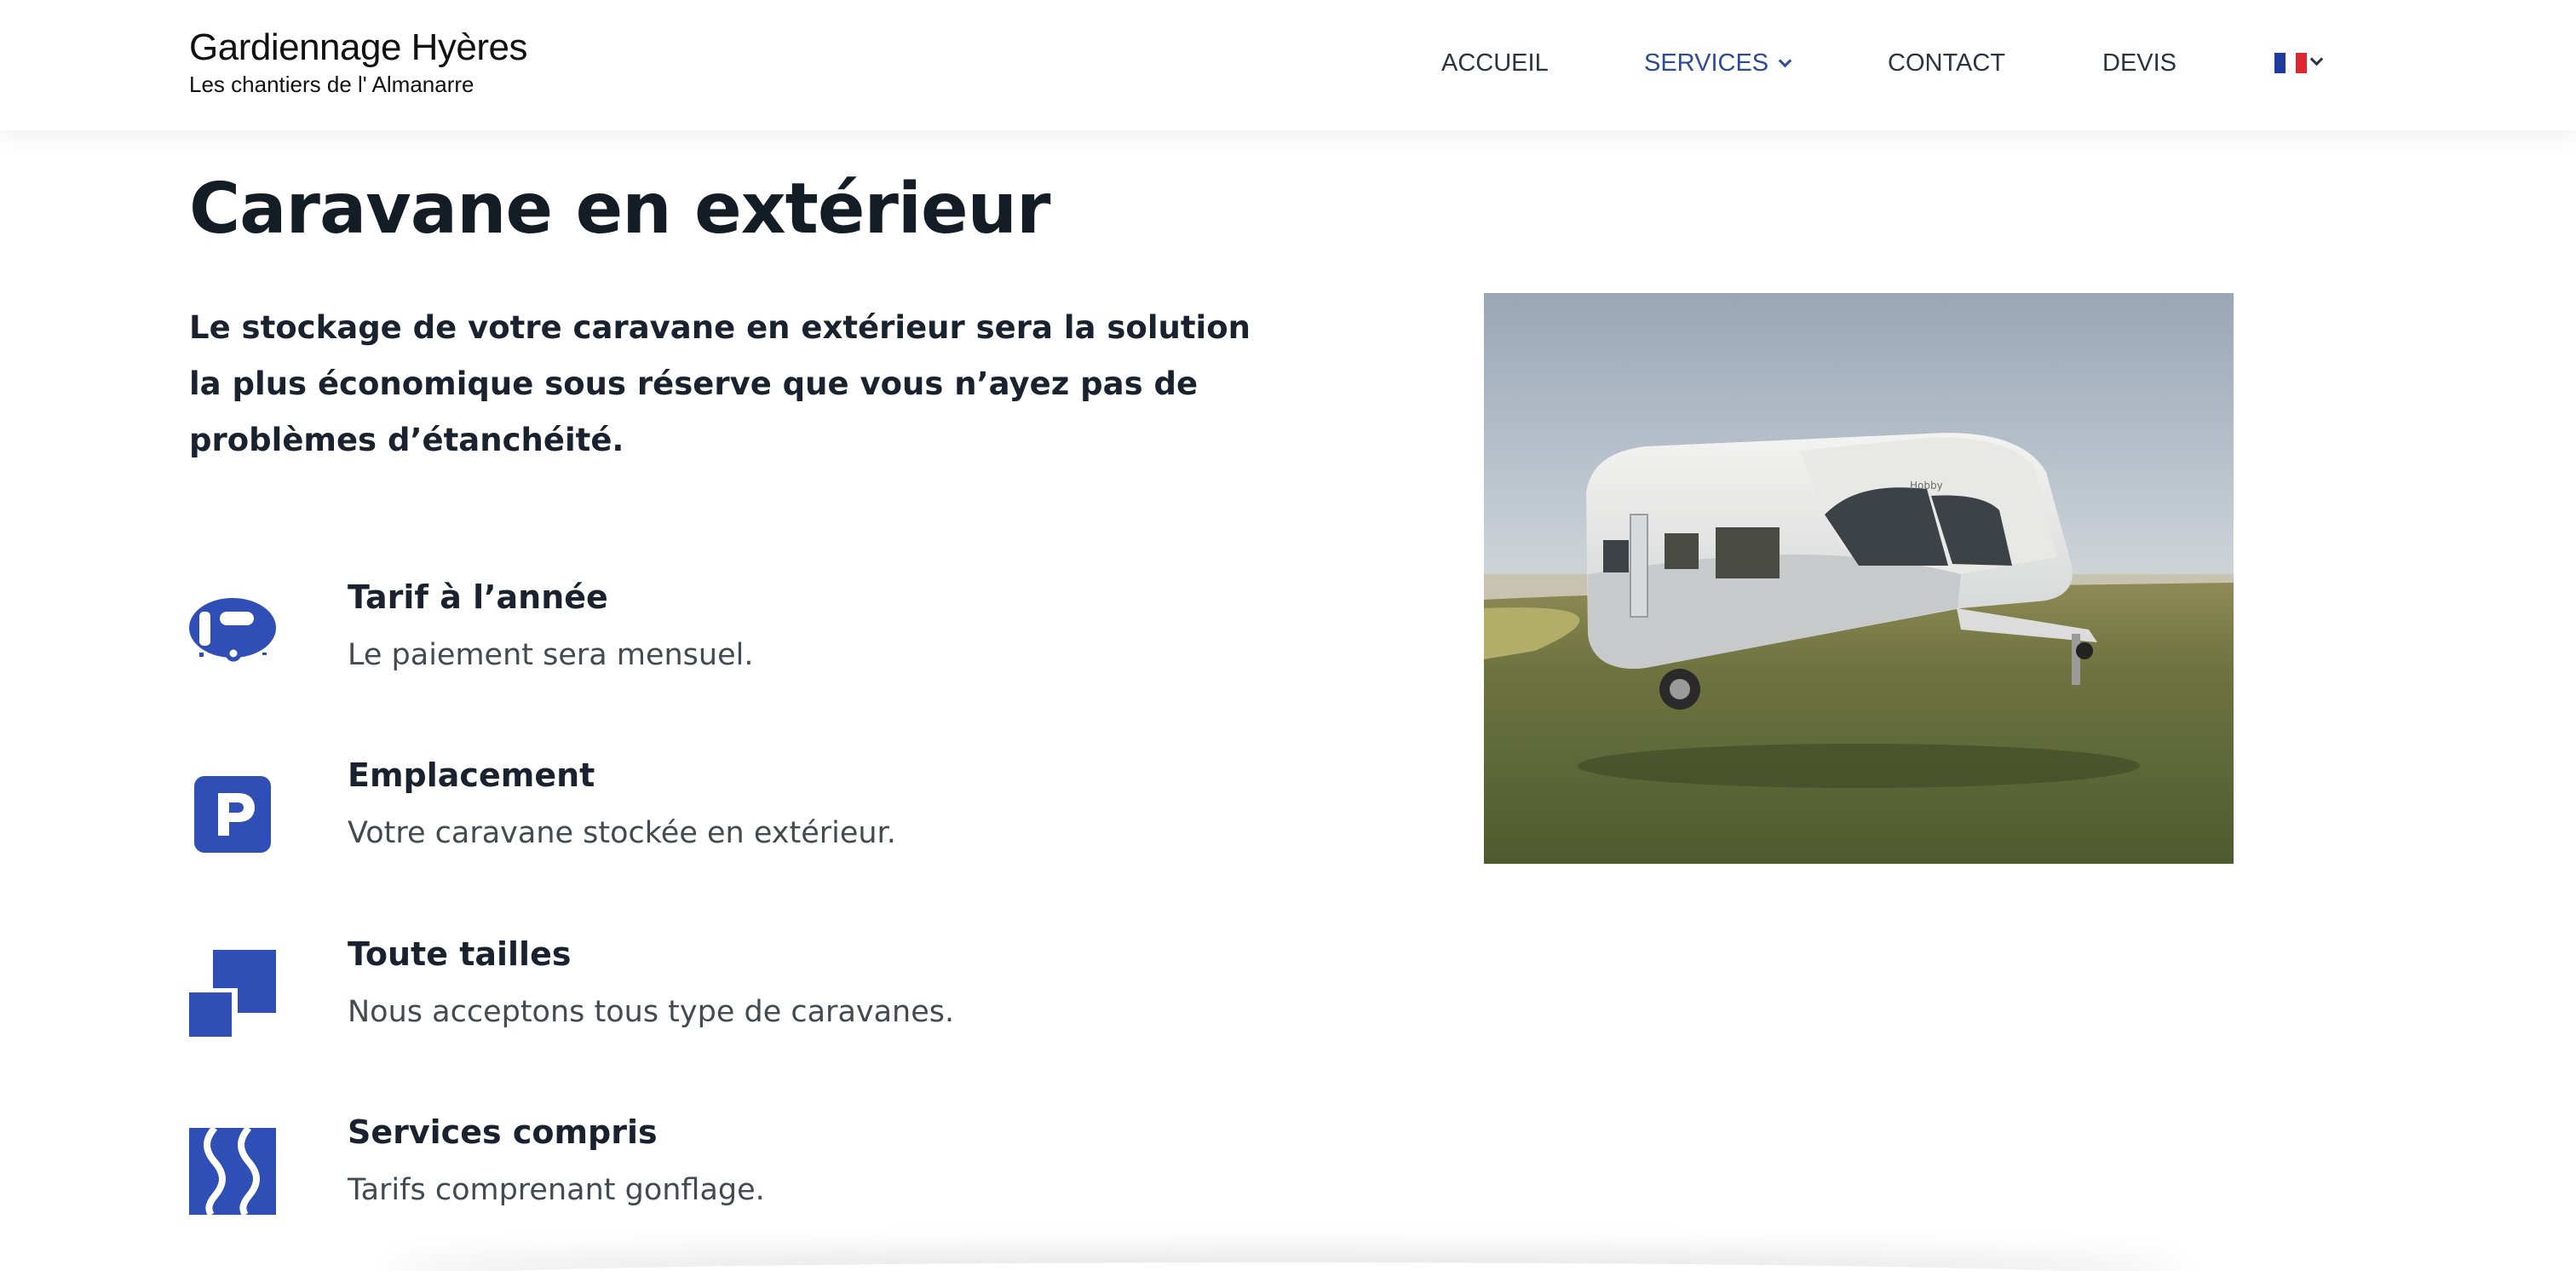 The width and height of the screenshot is (2576, 1271). Describe the element at coordinates (551, 655) in the screenshot. I see `feature-description: Le paiement sera mensuel.` at that location.